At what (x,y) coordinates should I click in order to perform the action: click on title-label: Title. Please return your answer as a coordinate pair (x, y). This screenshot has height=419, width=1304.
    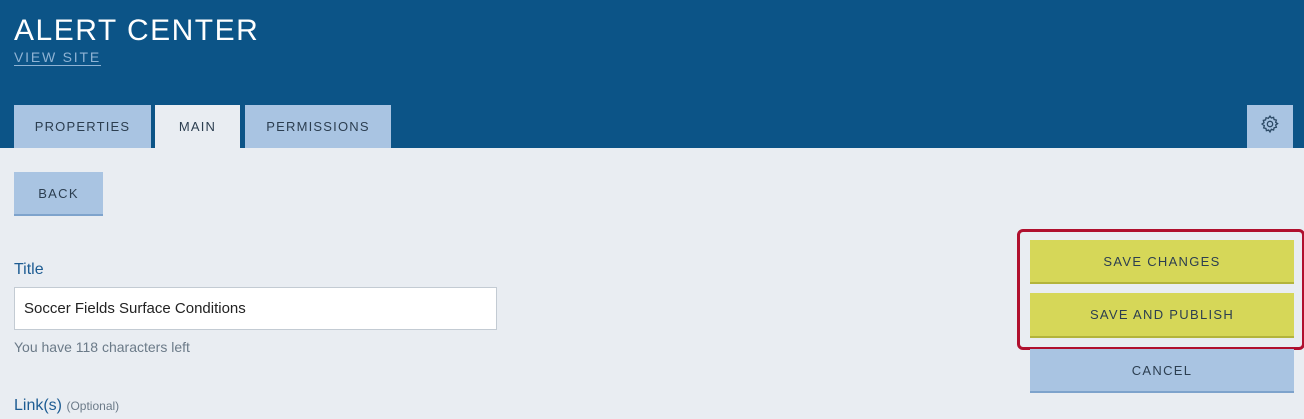
    Looking at the image, I should click on (29, 269).